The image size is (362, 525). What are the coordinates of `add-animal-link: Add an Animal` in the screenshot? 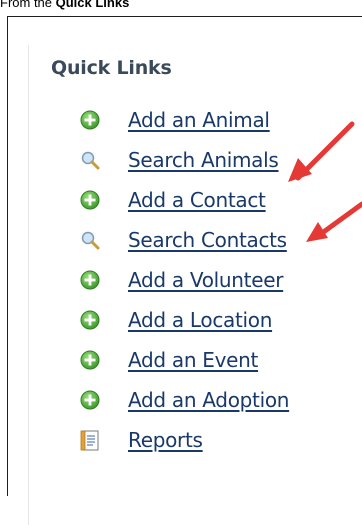 It's located at (199, 120).